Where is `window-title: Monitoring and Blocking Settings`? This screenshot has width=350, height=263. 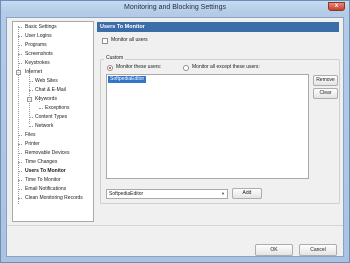 window-title: Monitoring and Blocking Settings is located at coordinates (175, 7).